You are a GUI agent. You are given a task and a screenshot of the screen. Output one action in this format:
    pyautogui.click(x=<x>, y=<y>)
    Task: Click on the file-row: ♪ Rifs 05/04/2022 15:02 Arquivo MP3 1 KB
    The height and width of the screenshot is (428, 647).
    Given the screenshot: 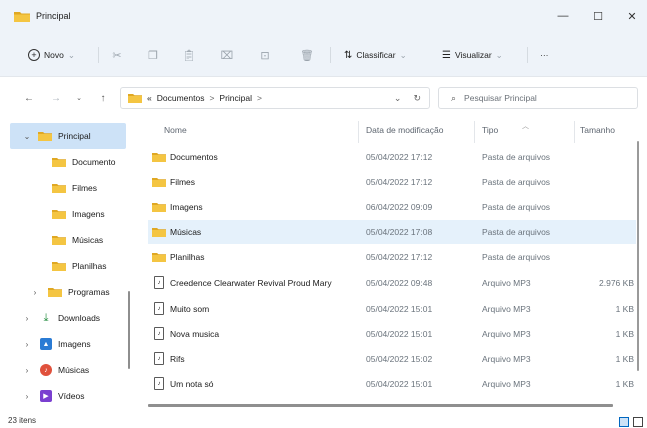 What is the action you would take?
    pyautogui.click(x=392, y=359)
    